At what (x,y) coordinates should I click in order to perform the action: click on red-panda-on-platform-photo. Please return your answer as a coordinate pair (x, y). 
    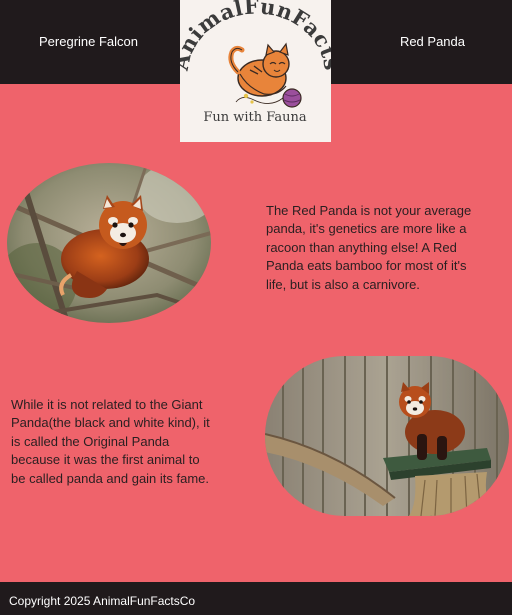
    Looking at the image, I should click on (387, 436).